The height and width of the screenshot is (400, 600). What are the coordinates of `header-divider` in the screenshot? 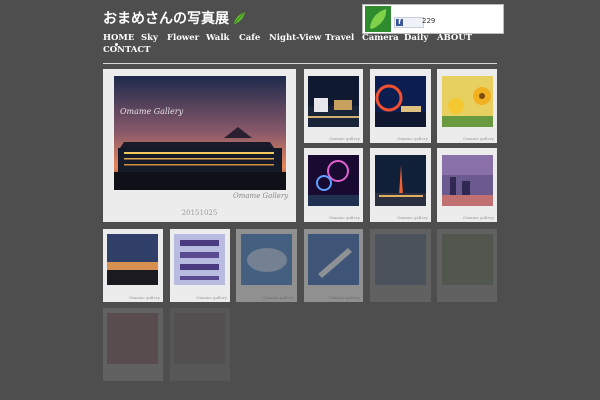 It's located at (300, 63).